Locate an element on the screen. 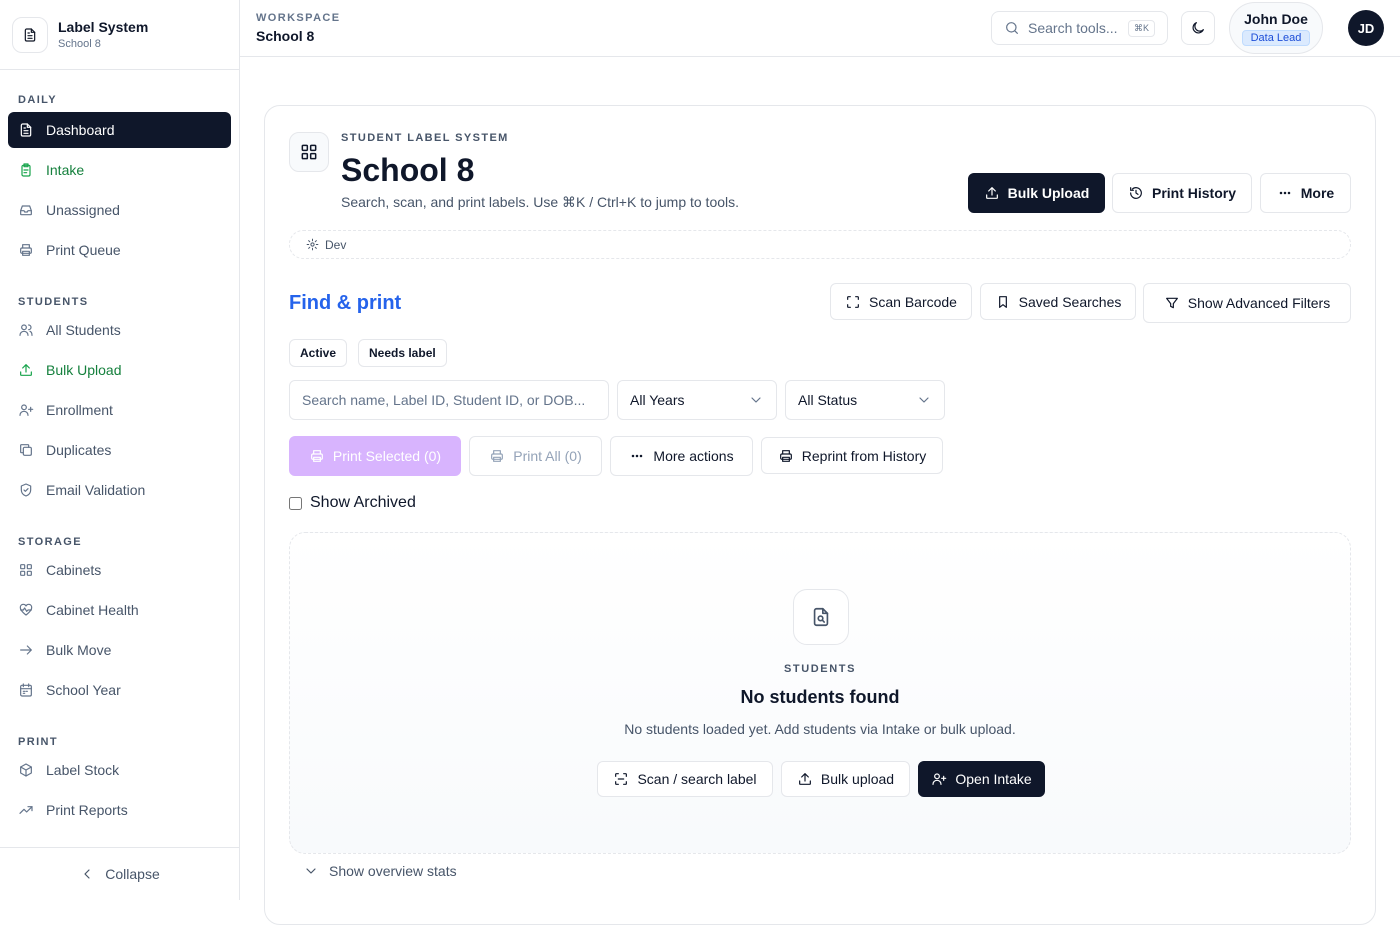 The width and height of the screenshot is (1400, 925). scan-search-label-button: Scan / search label is located at coordinates (685, 779).